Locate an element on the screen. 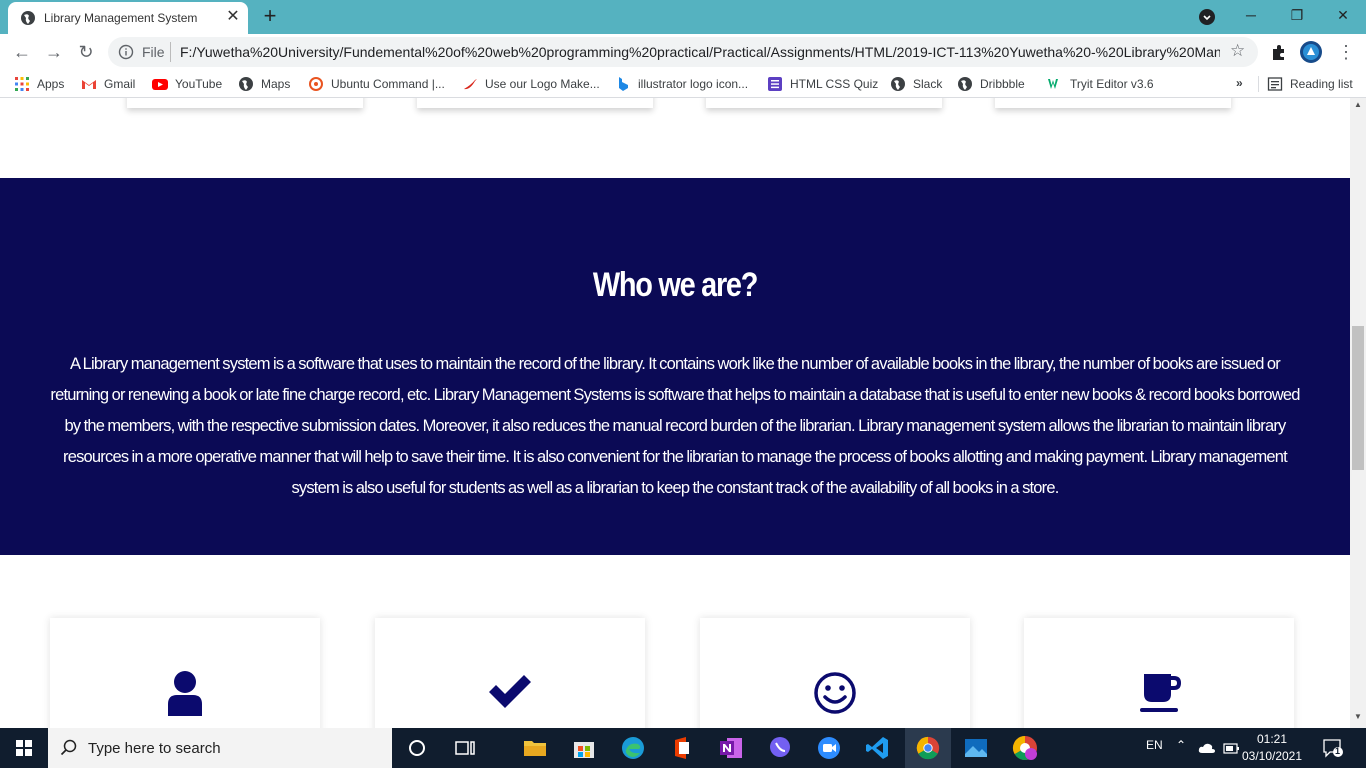 This screenshot has width=1366, height=773. store-icon is located at coordinates (584, 748).